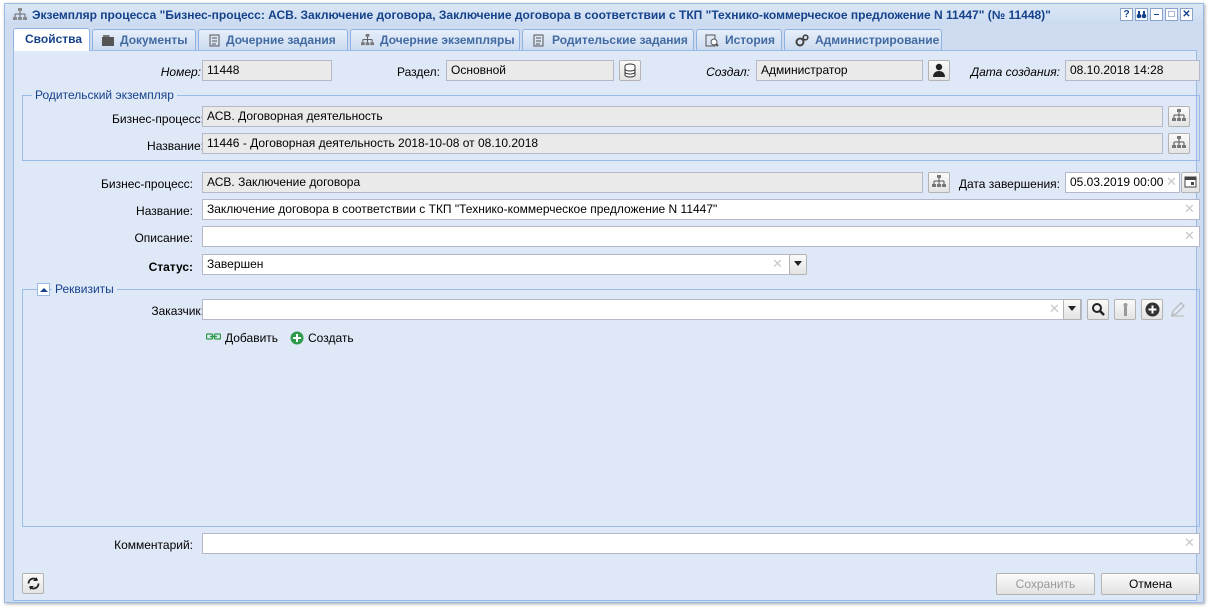  What do you see at coordinates (1045, 584) in the screenshot?
I see `save-button: Сохранить` at bounding box center [1045, 584].